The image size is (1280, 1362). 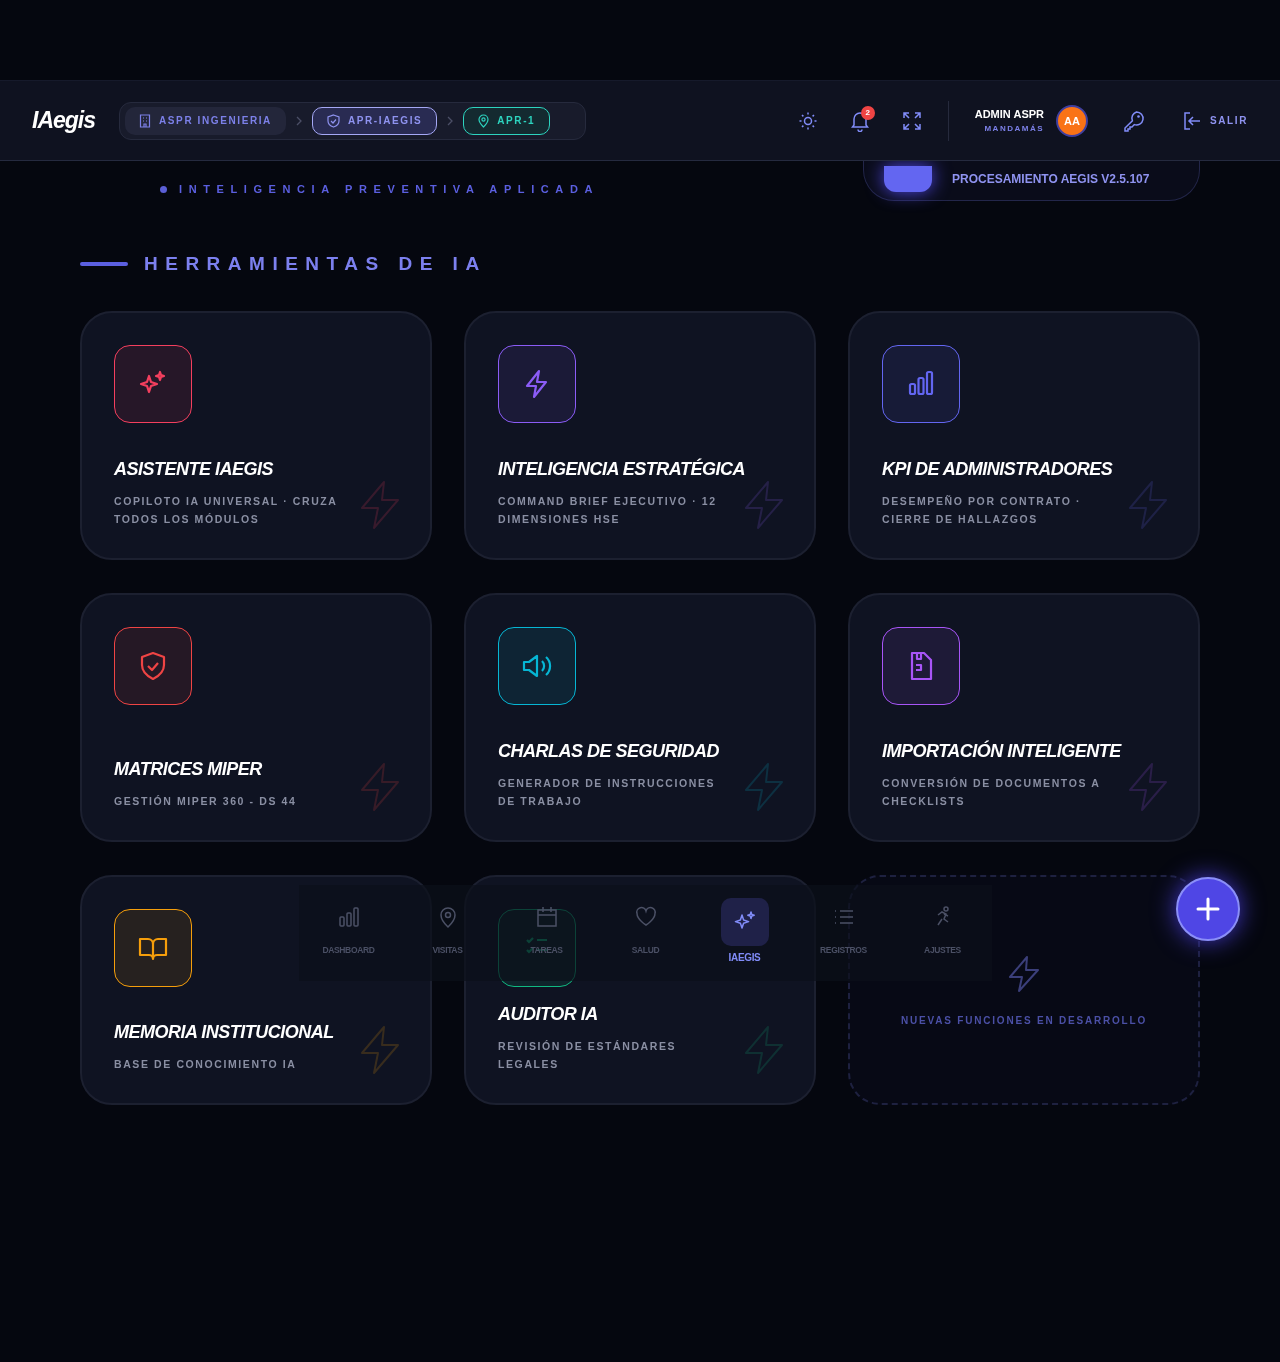 I want to click on expand-icon, so click(x=911, y=120).